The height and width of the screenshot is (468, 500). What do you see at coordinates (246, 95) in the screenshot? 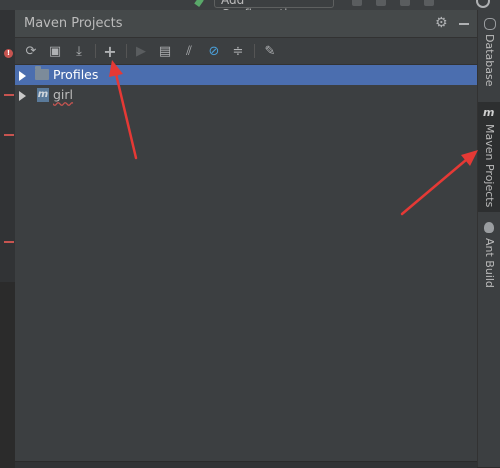
I see `tree-item-girl: m girl` at bounding box center [246, 95].